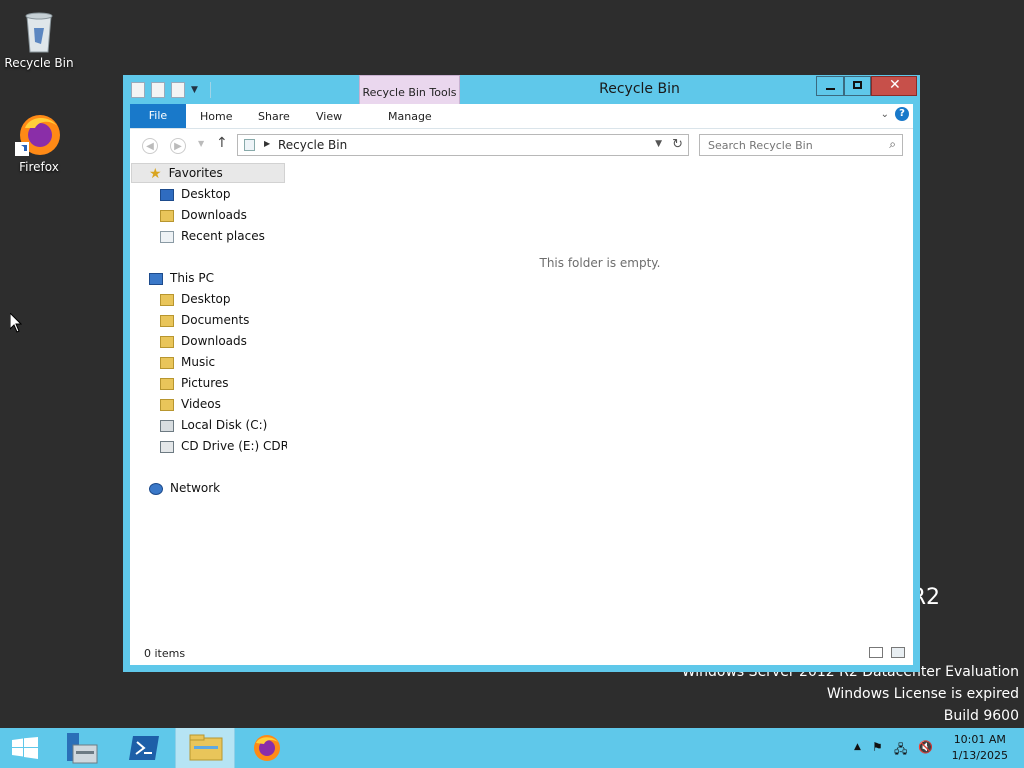 The width and height of the screenshot is (1024, 768). I want to click on nav-recent-places: Recent places, so click(212, 236).